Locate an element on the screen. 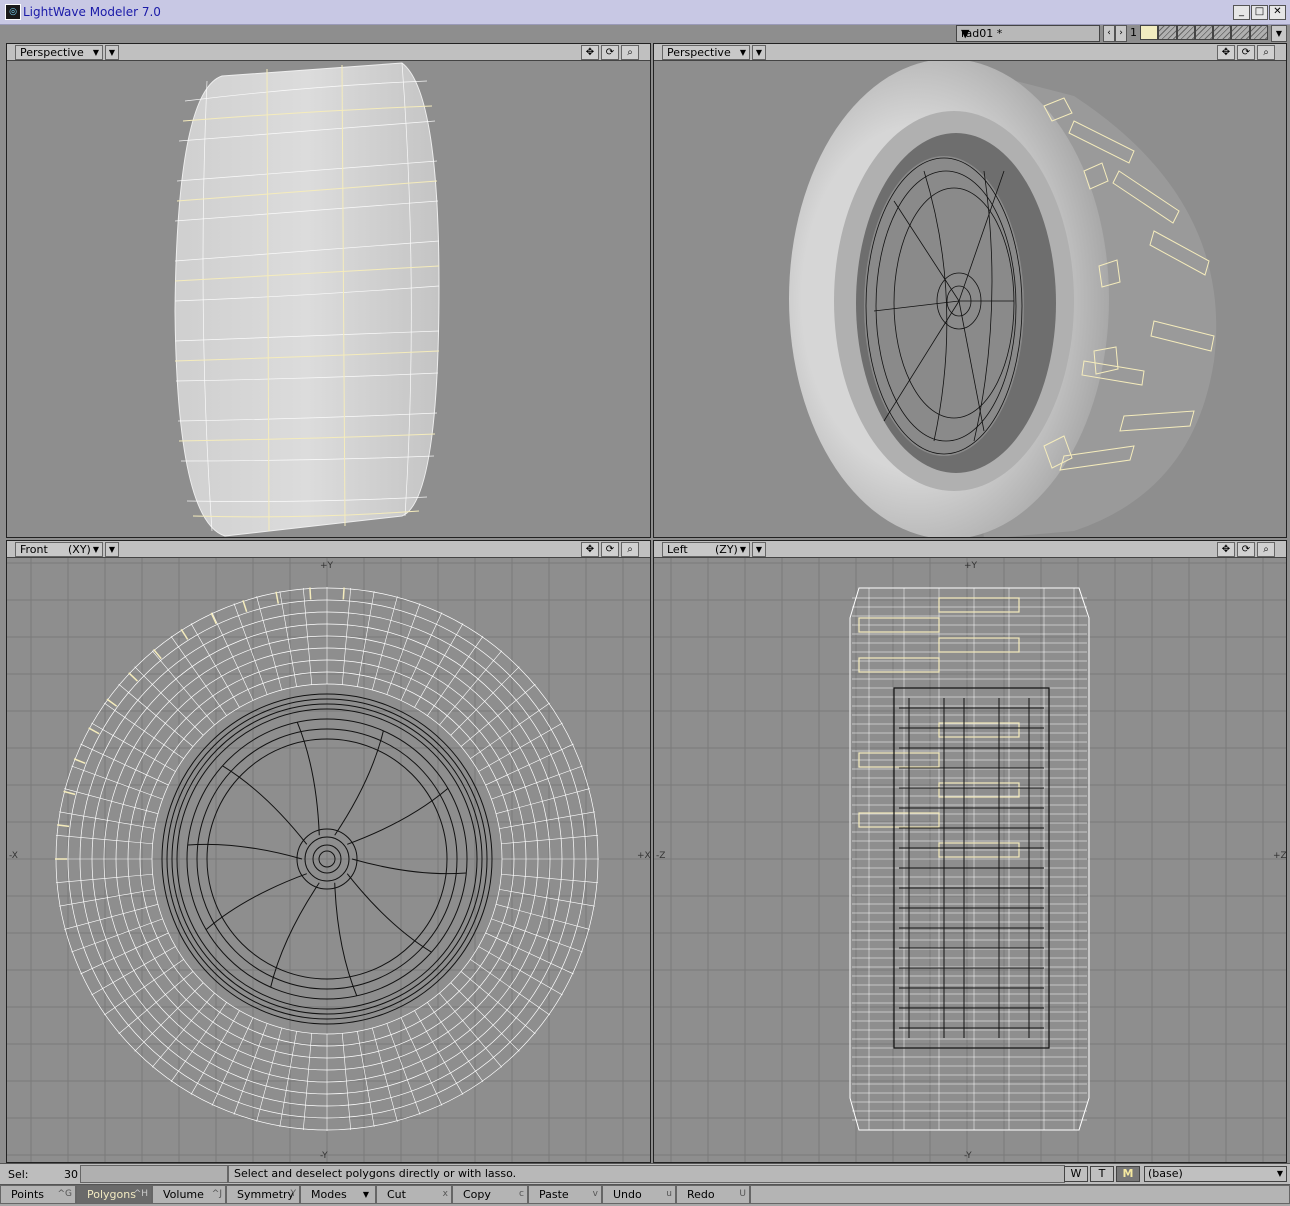  points-mode-button: Points ^G is located at coordinates (38, 1194).